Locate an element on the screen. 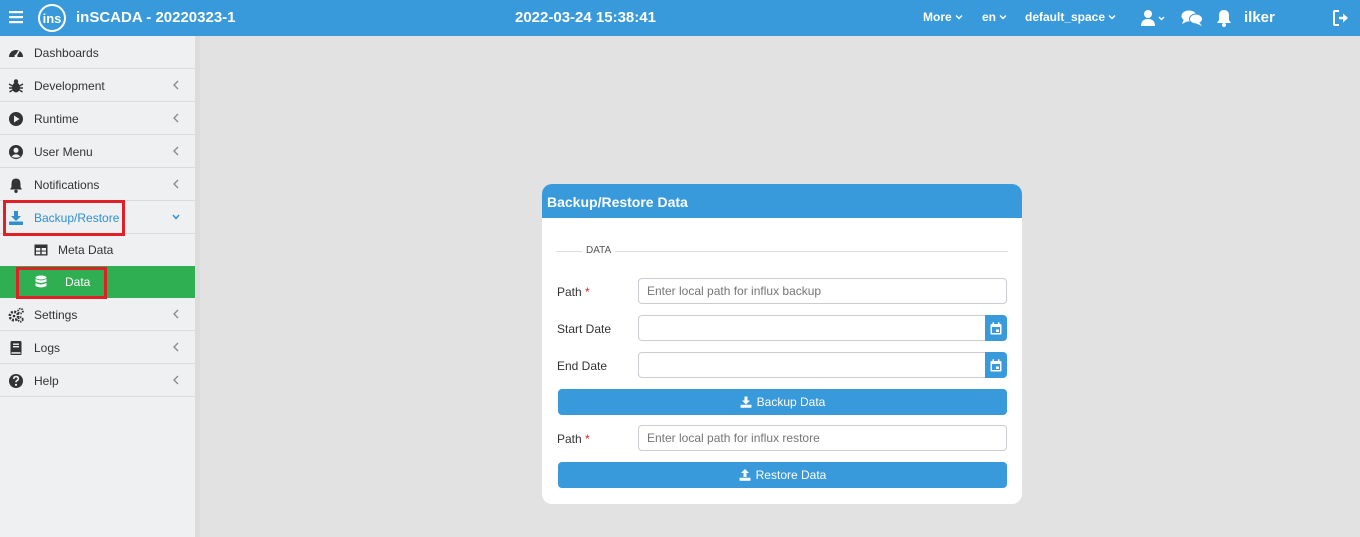 This screenshot has width=1360, height=537. restore-path-label: Path * is located at coordinates (573, 439).